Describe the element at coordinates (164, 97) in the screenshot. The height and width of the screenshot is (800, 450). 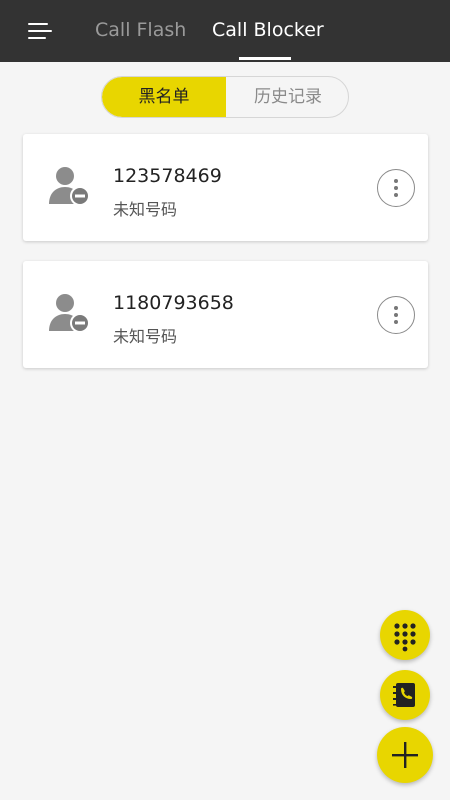
I see `segment-blacklist: 黑名单` at that location.